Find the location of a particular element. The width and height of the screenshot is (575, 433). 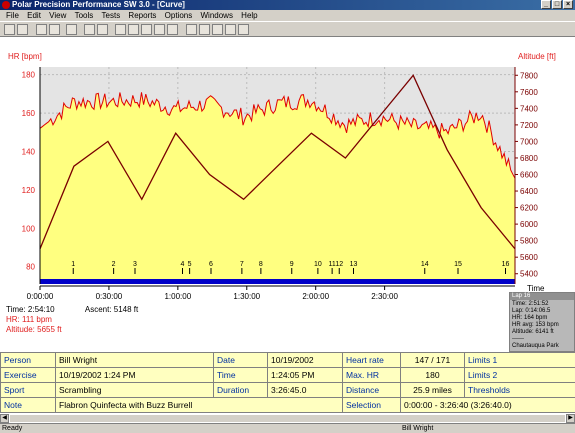

altitude-tick-label: 5800 is located at coordinates (529, 241).